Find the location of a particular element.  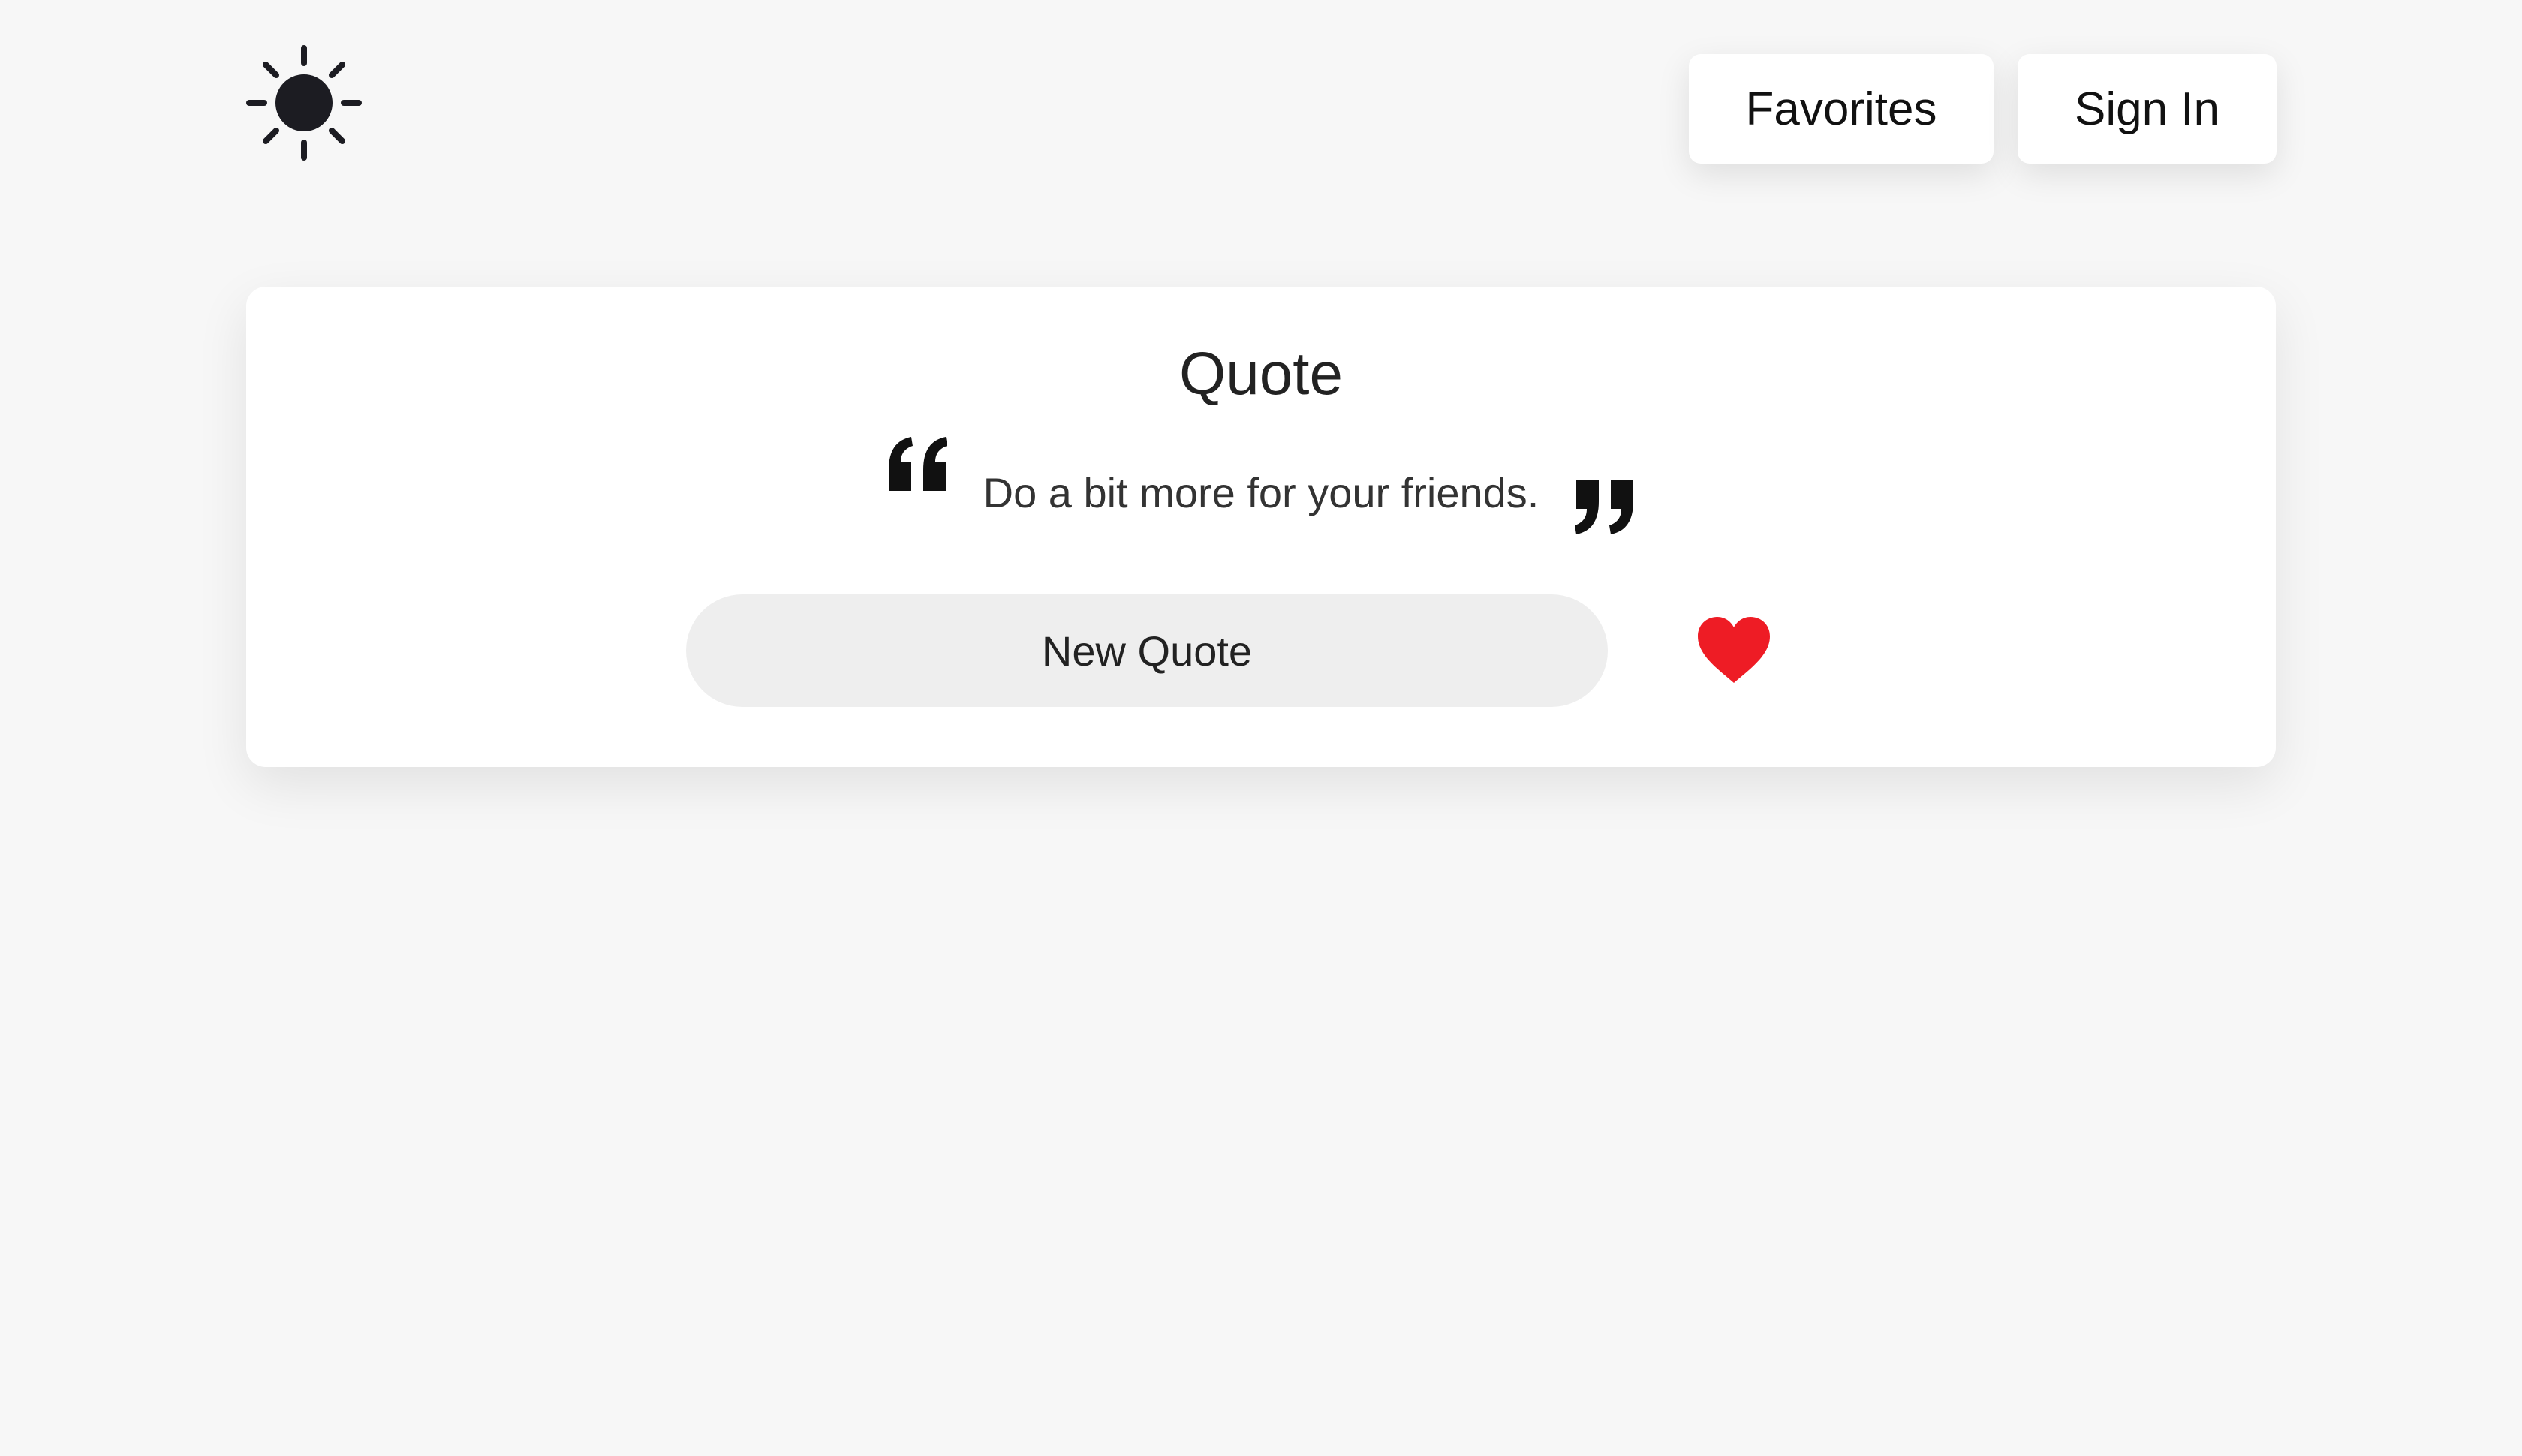

quote-text: Do a bit more for your friends. is located at coordinates (1261, 492).